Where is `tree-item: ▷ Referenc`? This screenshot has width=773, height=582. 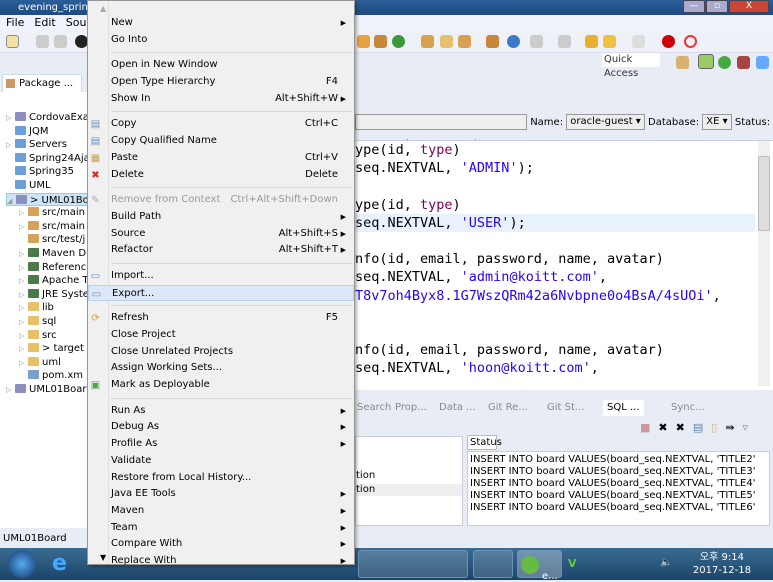 tree-item: ▷ Referenc is located at coordinates (52, 267).